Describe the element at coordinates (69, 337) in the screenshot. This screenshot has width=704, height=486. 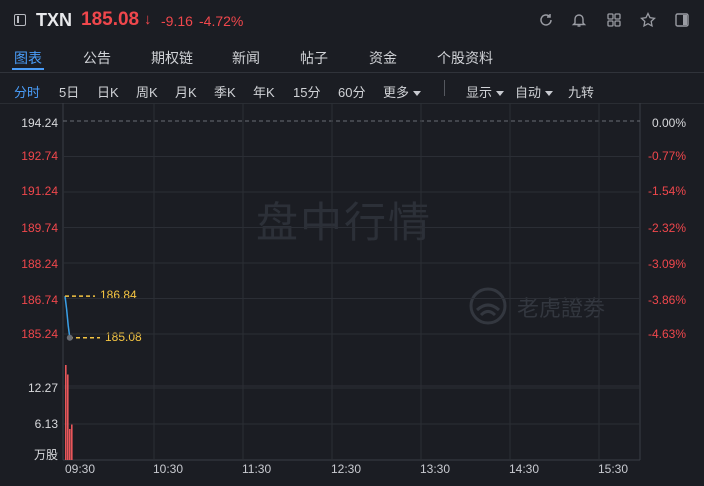
I see `last-price-dot` at that location.